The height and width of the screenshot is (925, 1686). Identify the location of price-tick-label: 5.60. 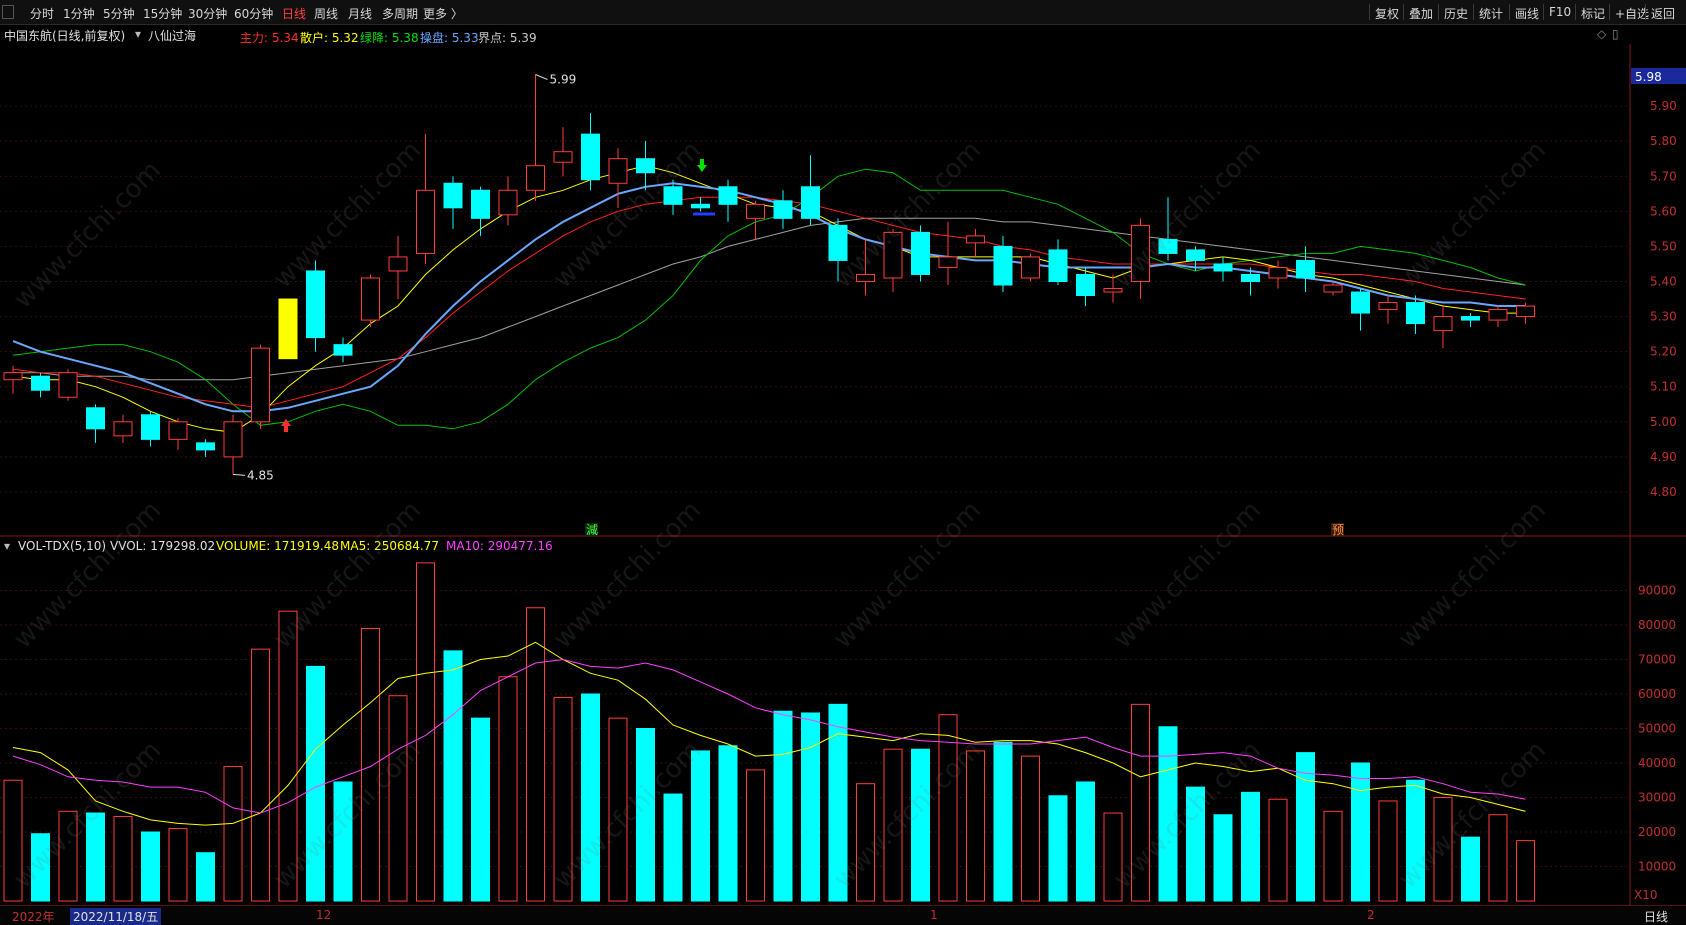
(1663, 211).